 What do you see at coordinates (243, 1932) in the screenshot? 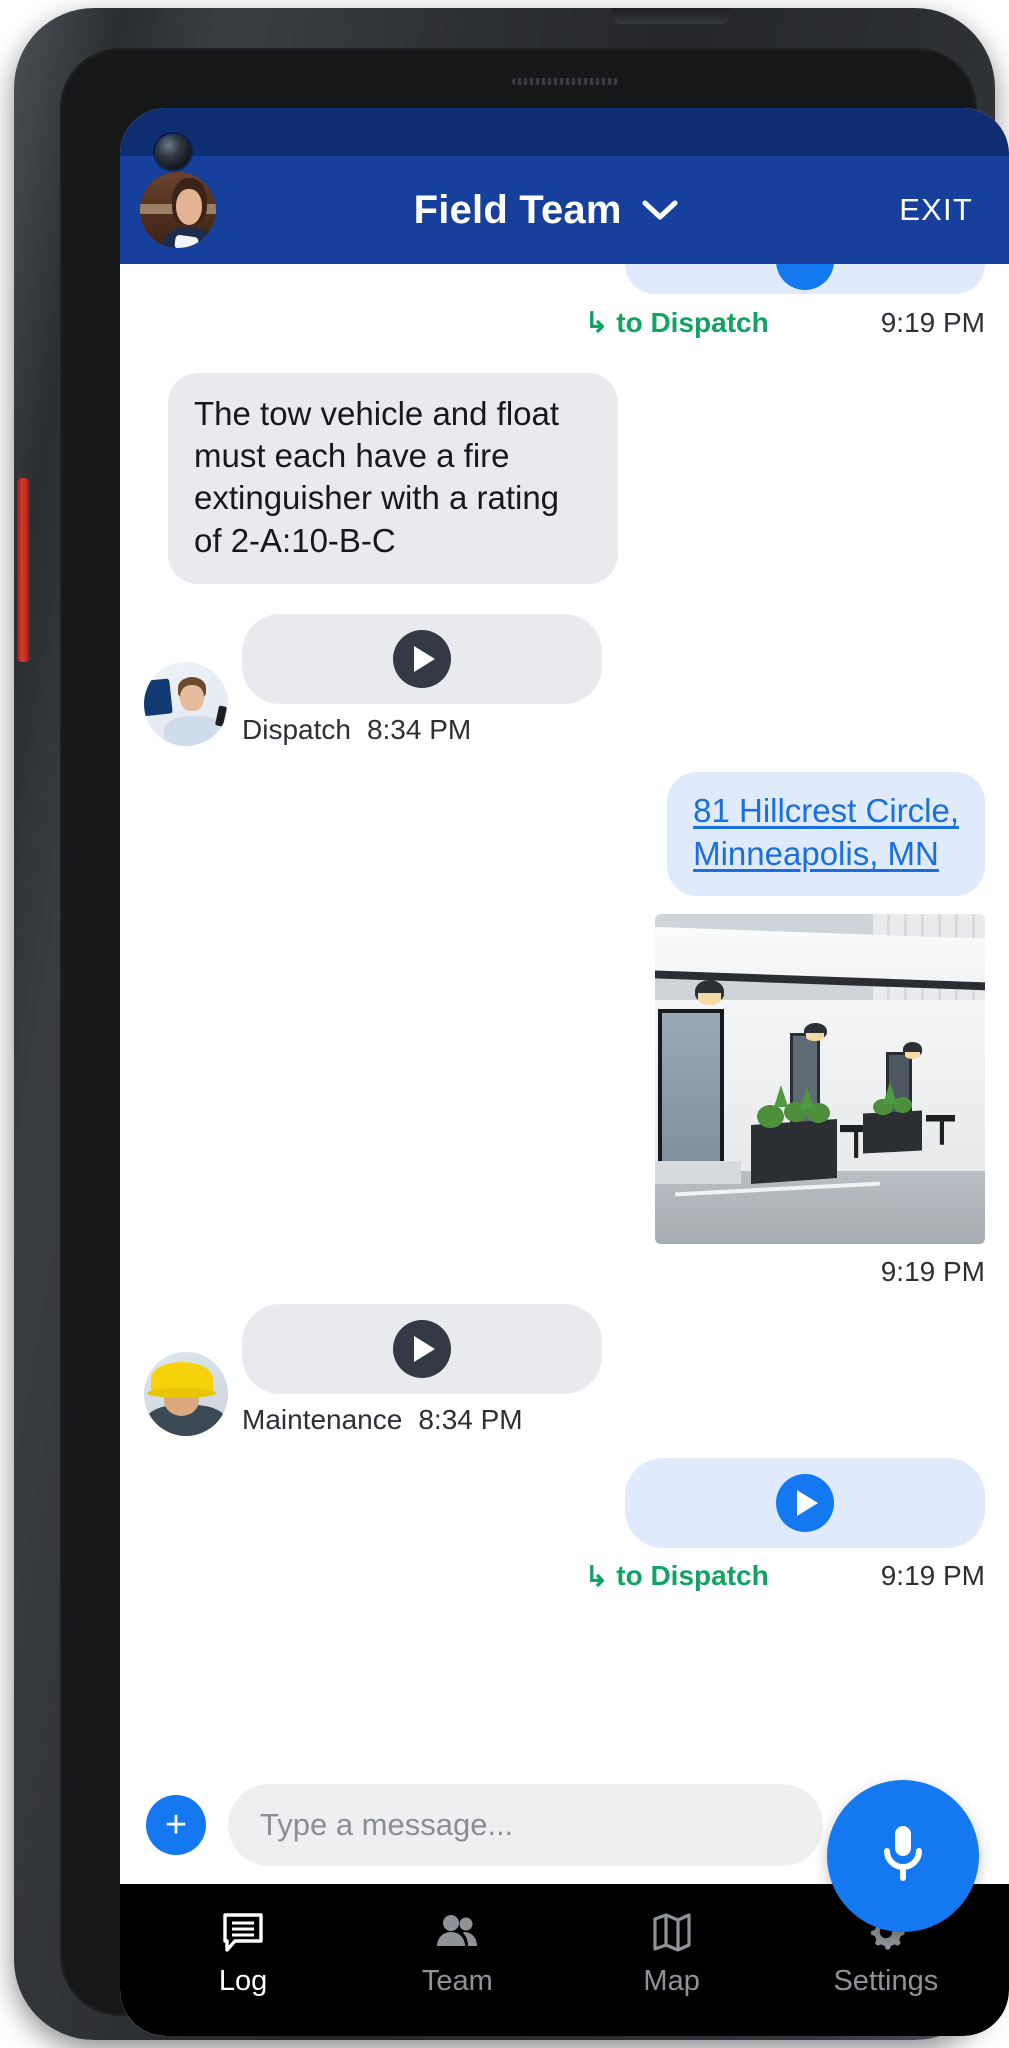
I see `chat-log-icon` at bounding box center [243, 1932].